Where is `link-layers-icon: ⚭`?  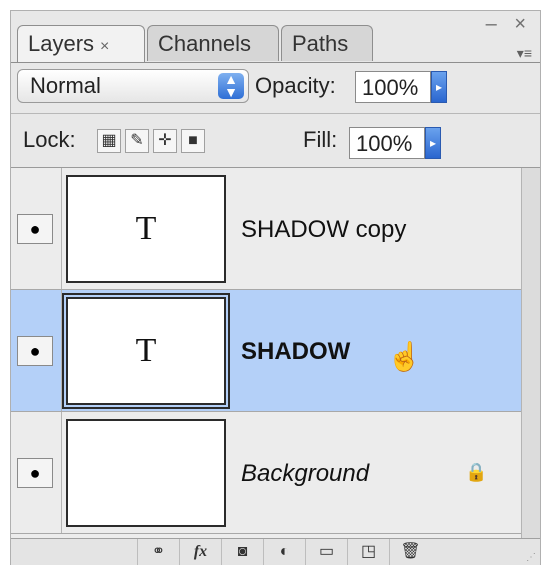 link-layers-icon: ⚭ is located at coordinates (158, 552).